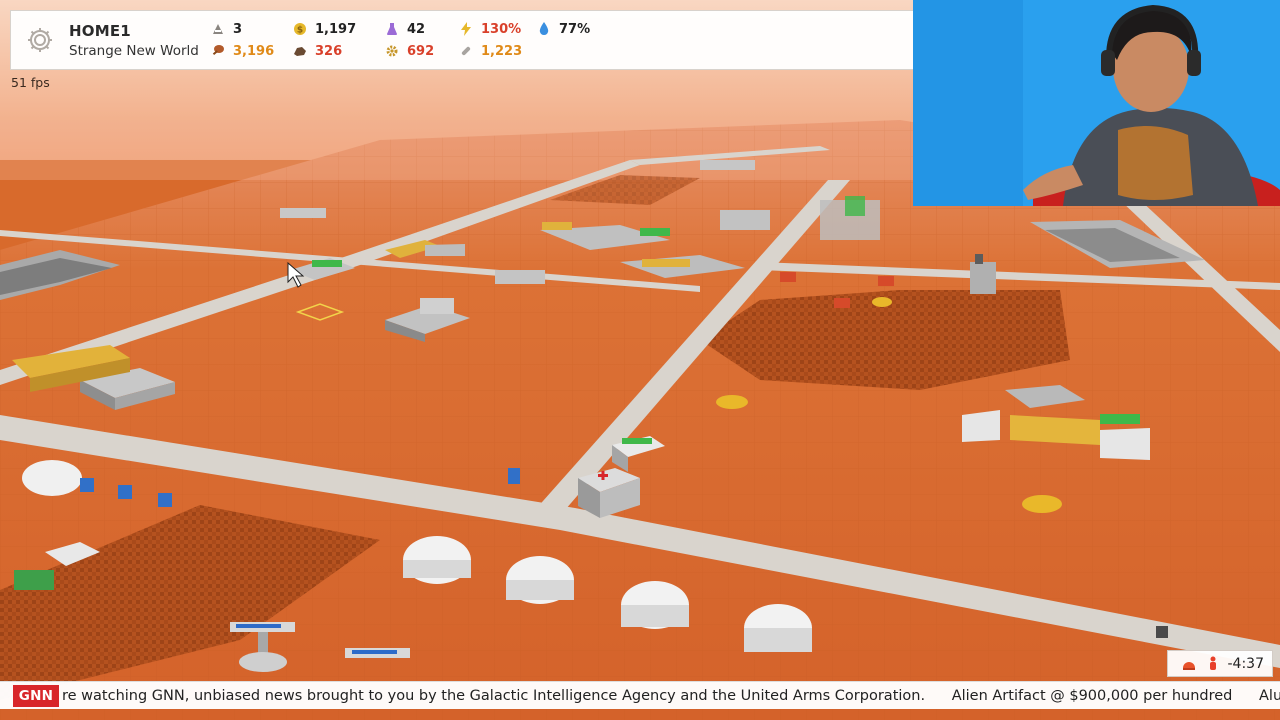  What do you see at coordinates (544, 29) in the screenshot?
I see `water-drop-icon` at bounding box center [544, 29].